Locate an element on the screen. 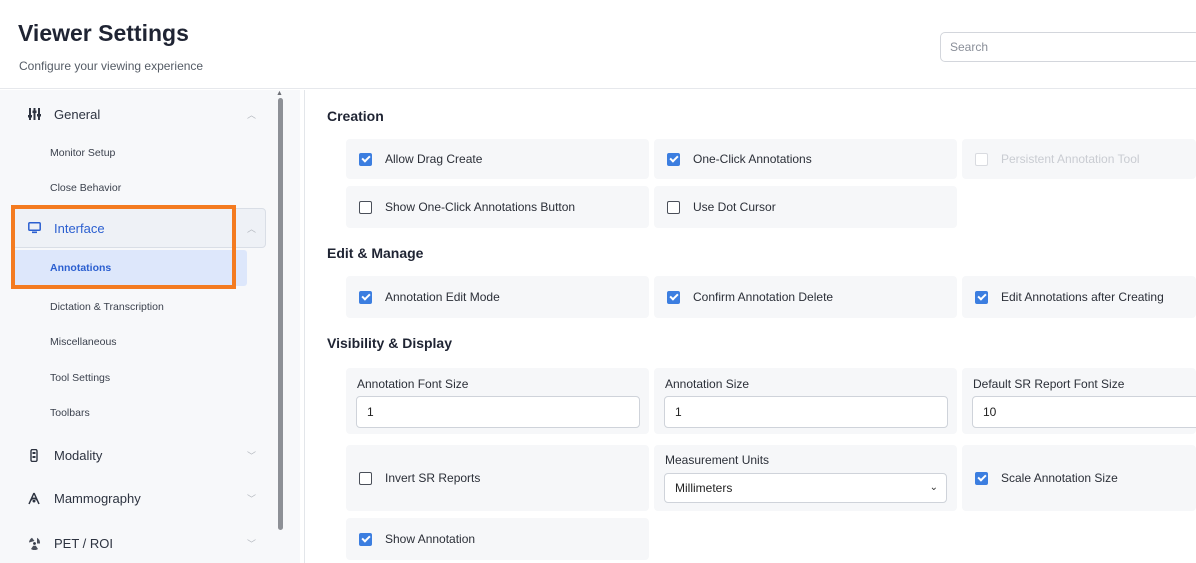 The width and height of the screenshot is (1196, 563). device-icon is located at coordinates (34, 455).